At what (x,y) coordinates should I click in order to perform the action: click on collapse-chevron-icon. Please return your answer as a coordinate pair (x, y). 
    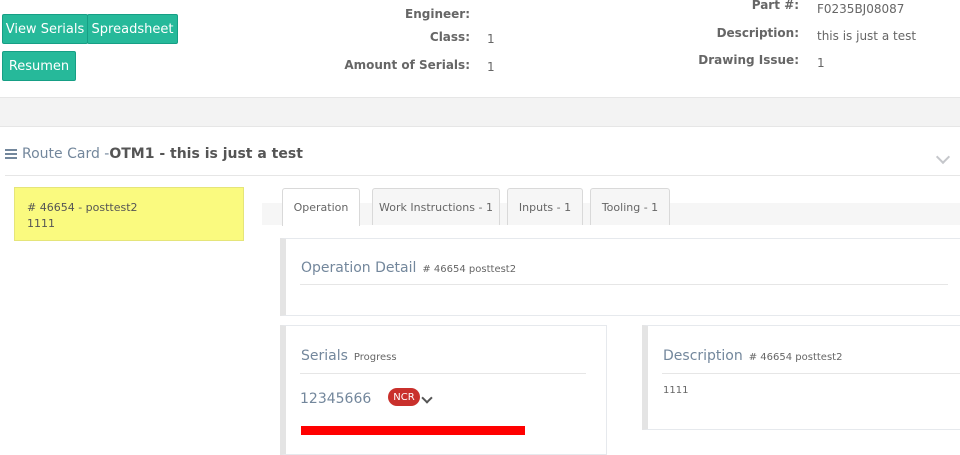
    Looking at the image, I should click on (943, 157).